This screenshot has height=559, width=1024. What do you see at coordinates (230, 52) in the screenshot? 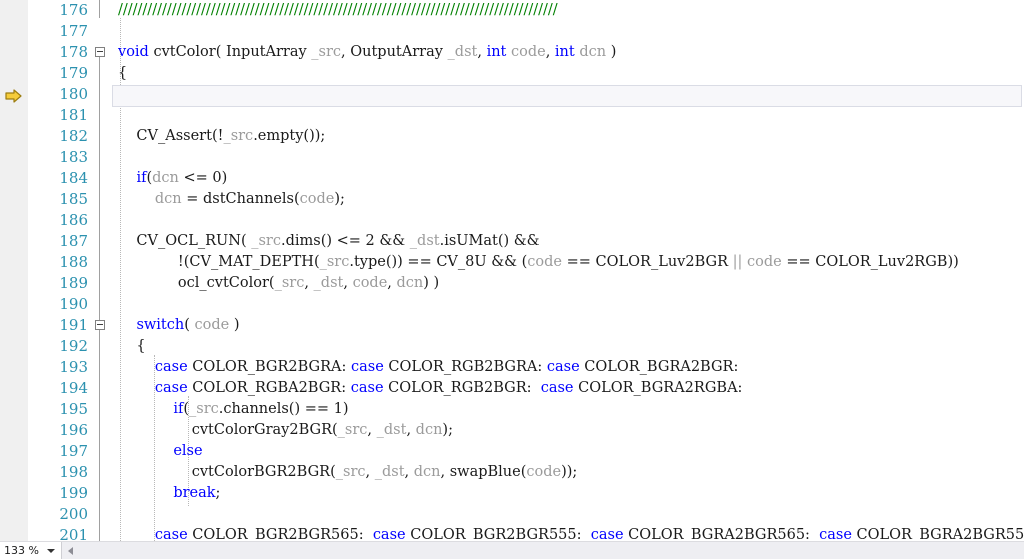
I see `code-token-pln: cvtColor( InputArray` at bounding box center [230, 52].